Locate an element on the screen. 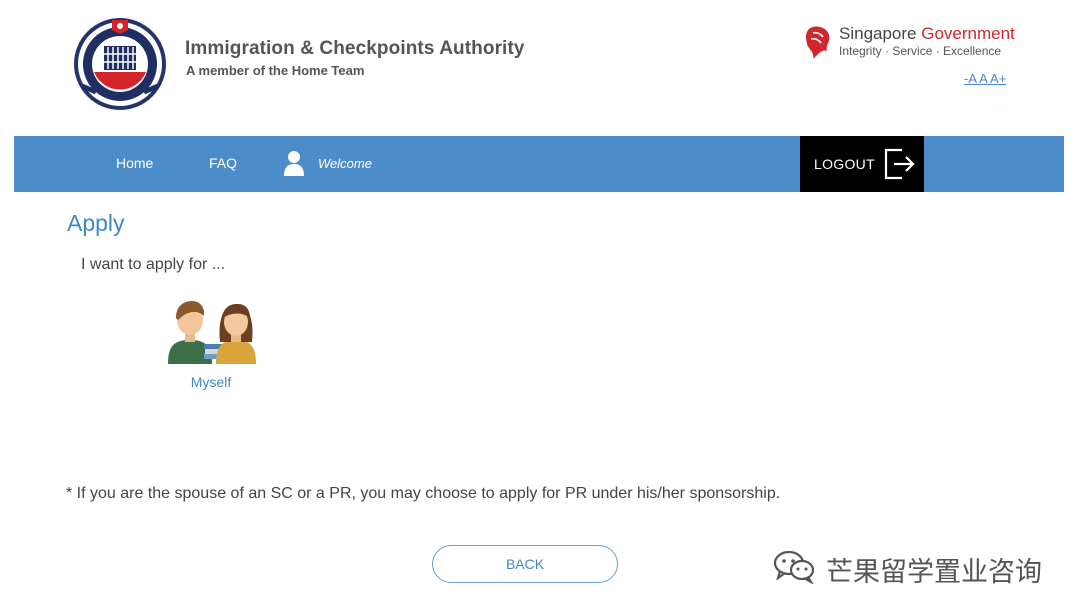  sg-gov-title: Singapore Government is located at coordinates (927, 34).